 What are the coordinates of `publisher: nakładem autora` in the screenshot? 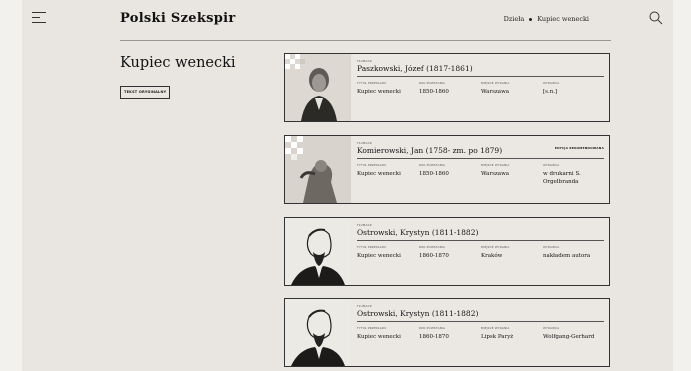 It's located at (567, 256).